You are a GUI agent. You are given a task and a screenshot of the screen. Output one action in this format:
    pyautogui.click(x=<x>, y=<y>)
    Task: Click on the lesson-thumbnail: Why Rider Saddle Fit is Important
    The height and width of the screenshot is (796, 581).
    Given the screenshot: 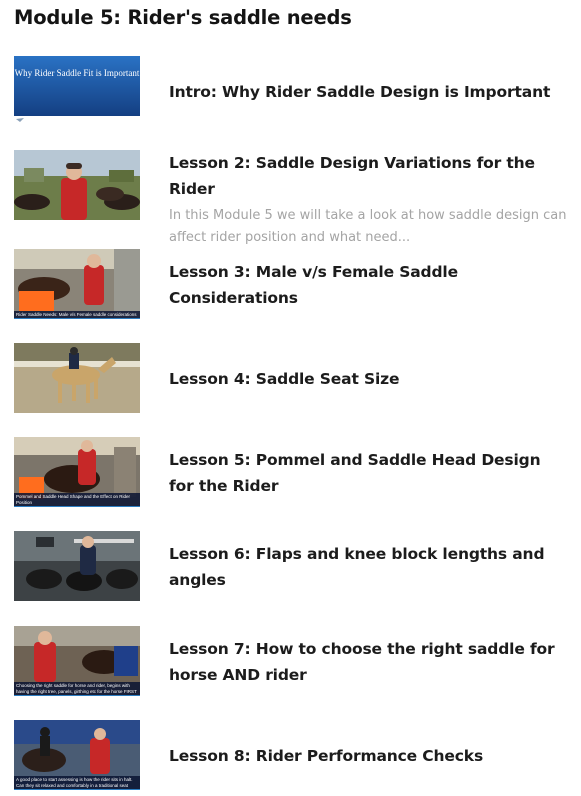 What is the action you would take?
    pyautogui.click(x=77, y=91)
    